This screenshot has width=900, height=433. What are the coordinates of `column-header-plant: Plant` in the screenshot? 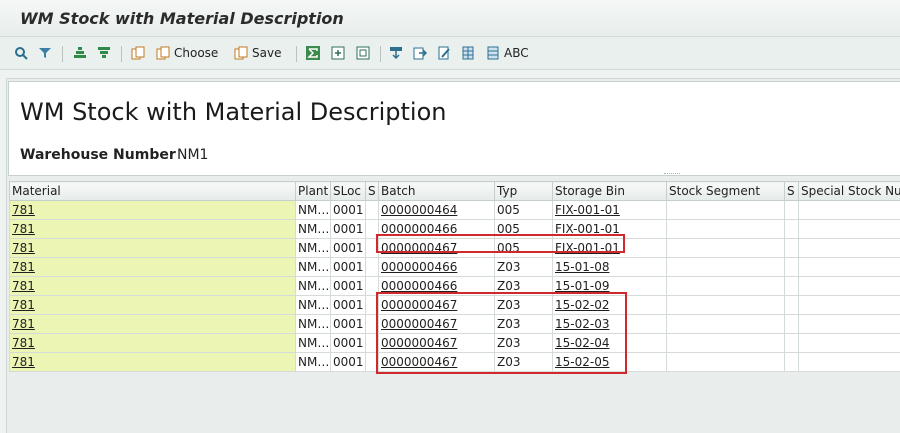 It's located at (313, 191).